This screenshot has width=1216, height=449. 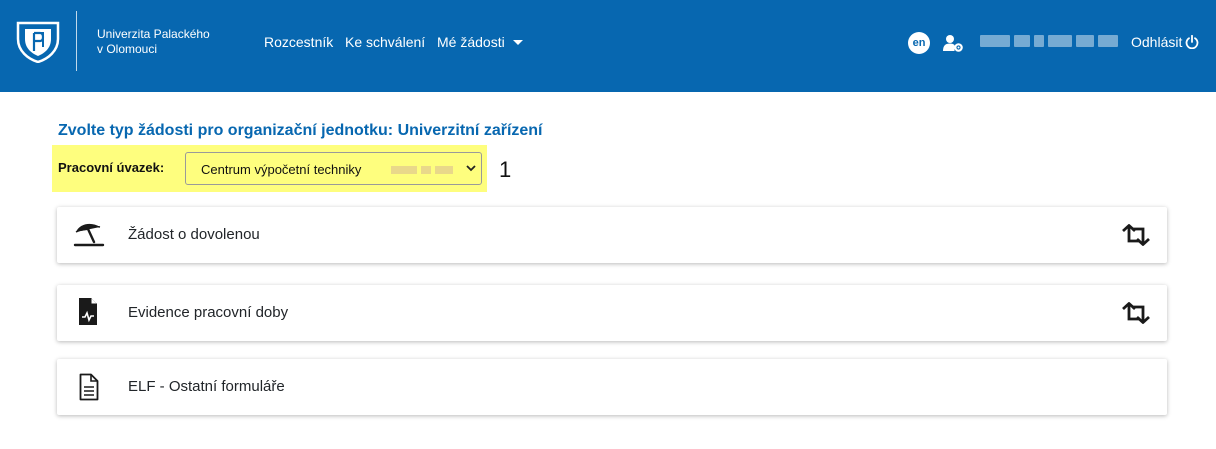 What do you see at coordinates (89, 387) in the screenshot?
I see `document-icon` at bounding box center [89, 387].